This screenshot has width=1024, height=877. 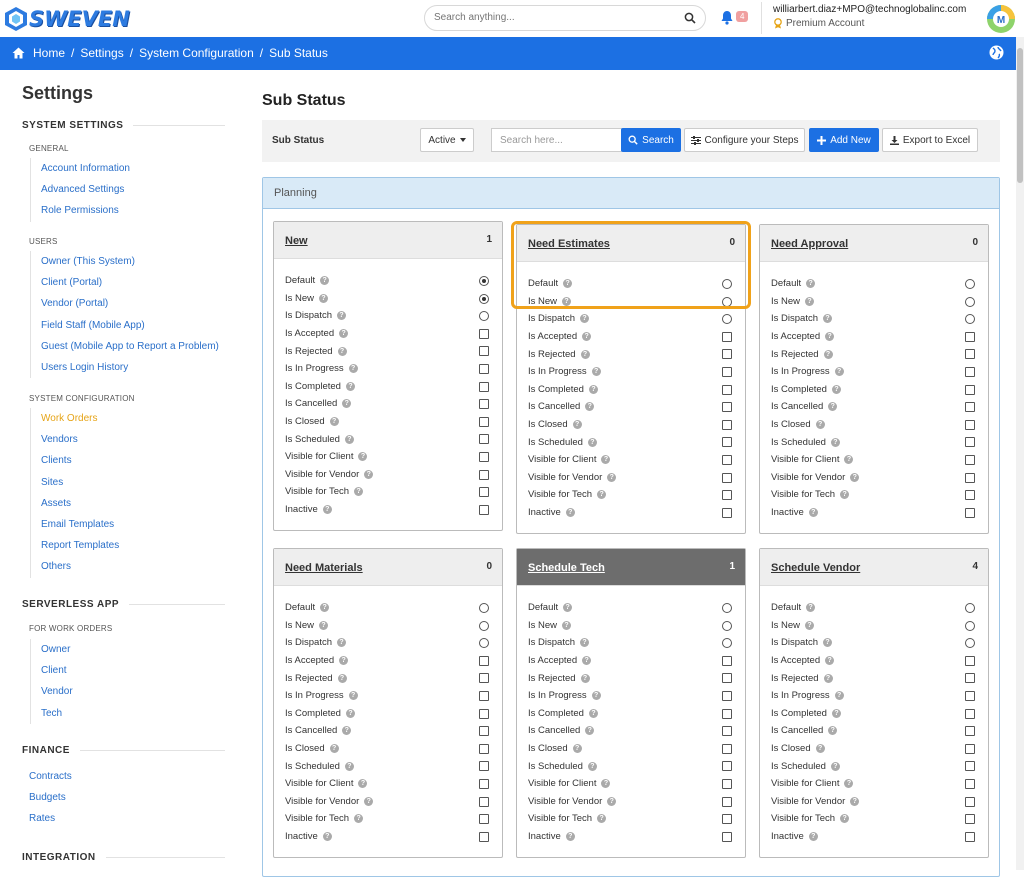 What do you see at coordinates (75, 418) in the screenshot?
I see `sidebar-item-work-orders: Work Orders` at bounding box center [75, 418].